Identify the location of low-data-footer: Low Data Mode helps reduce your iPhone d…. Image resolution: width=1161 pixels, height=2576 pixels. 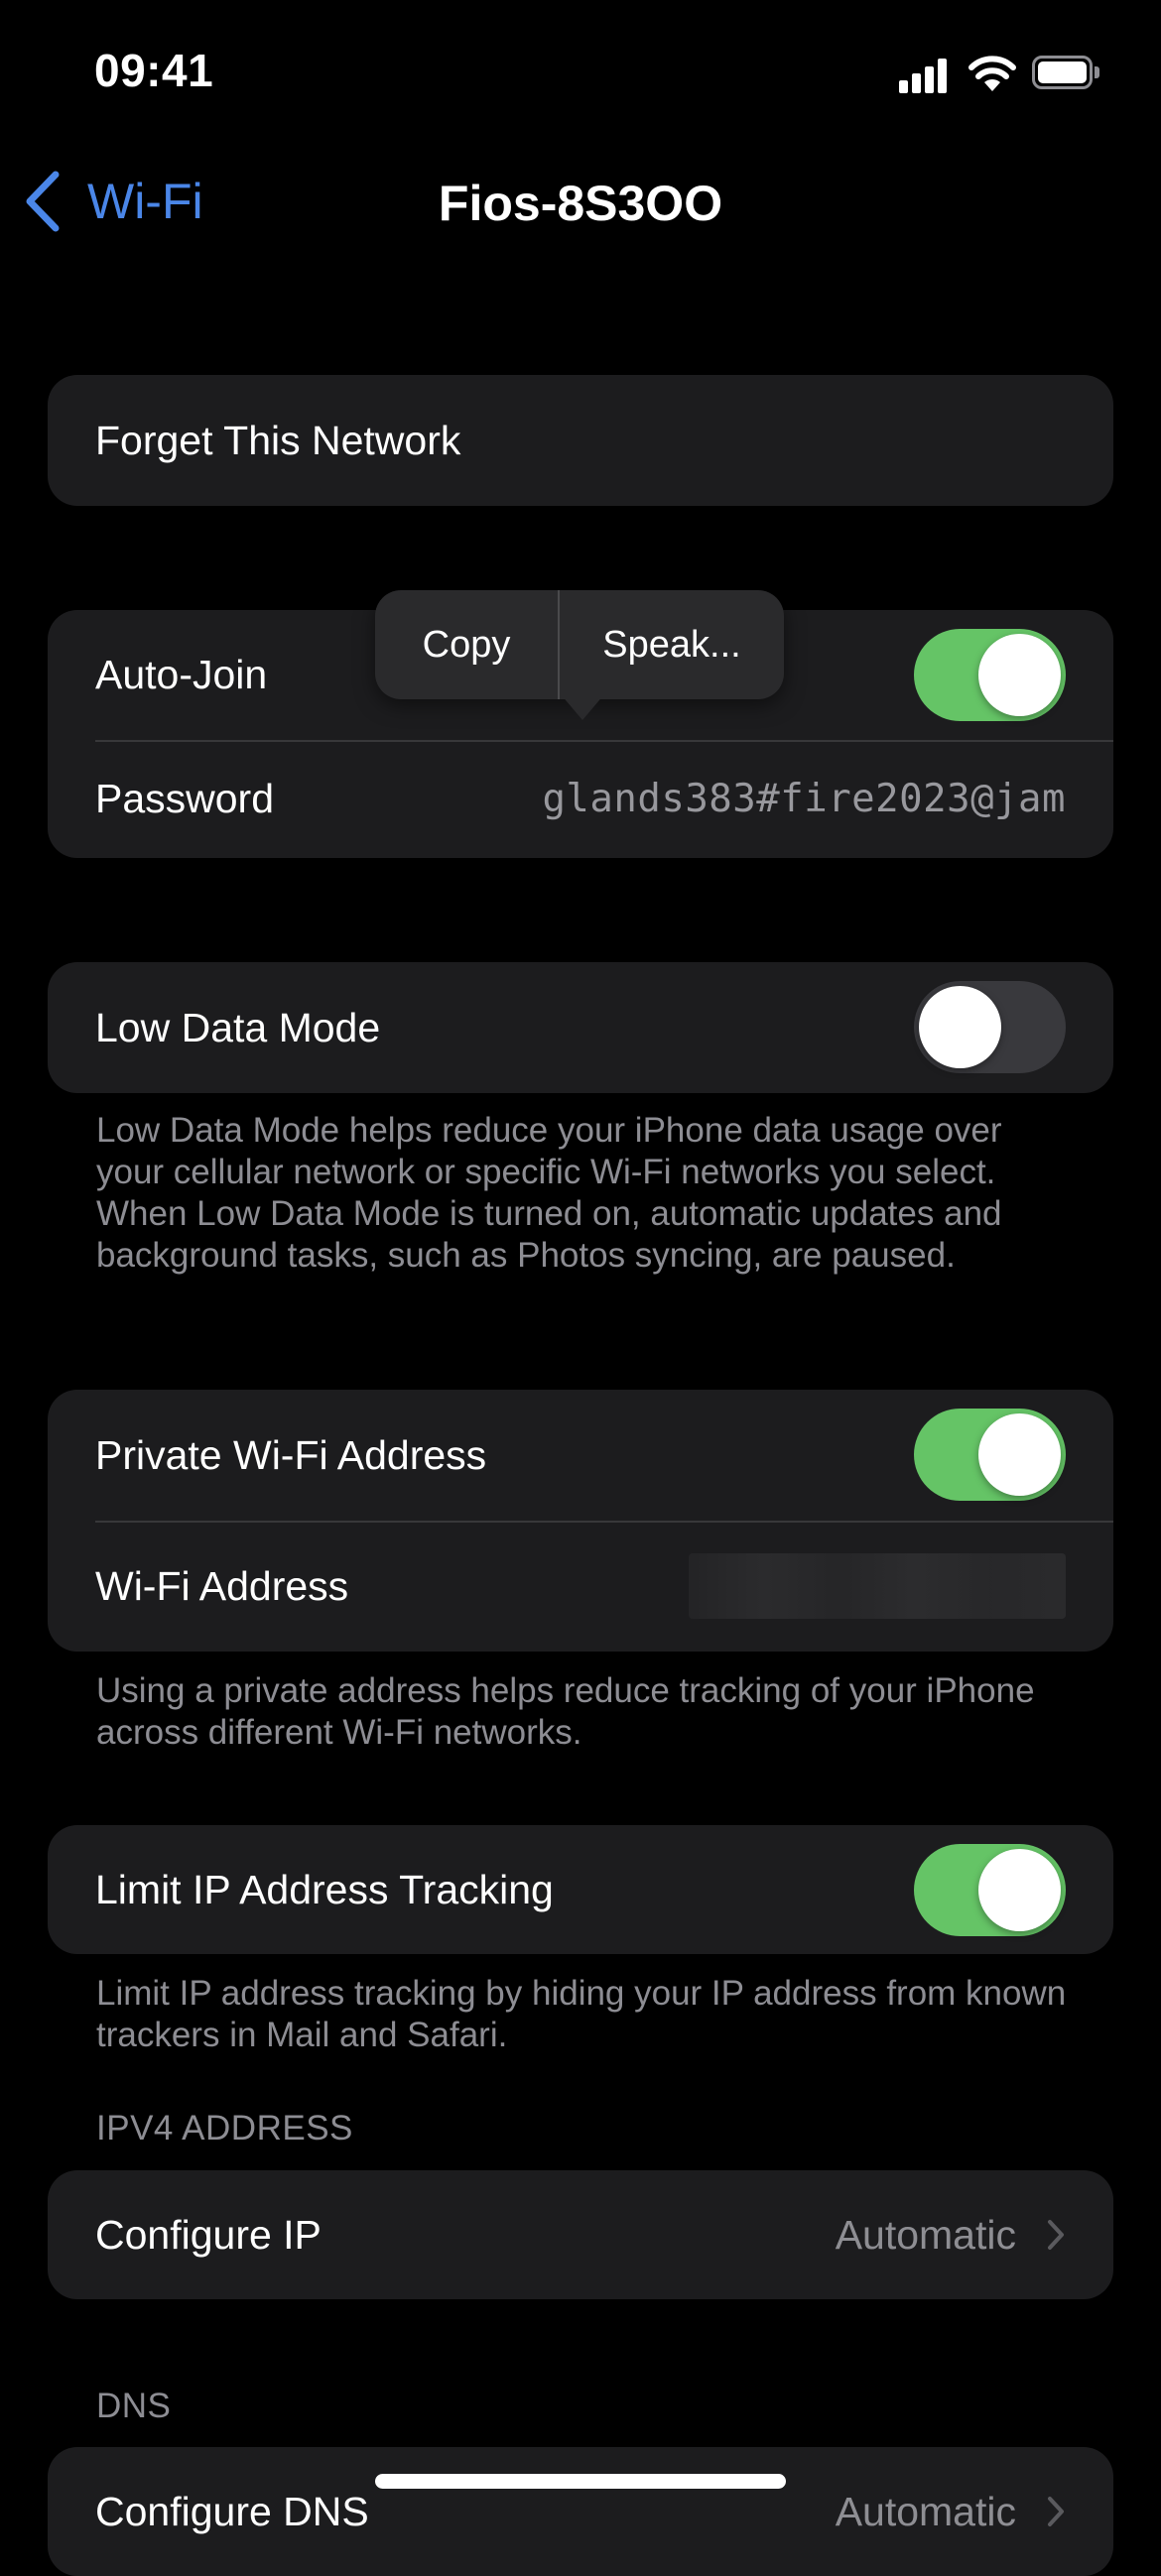
(549, 1193).